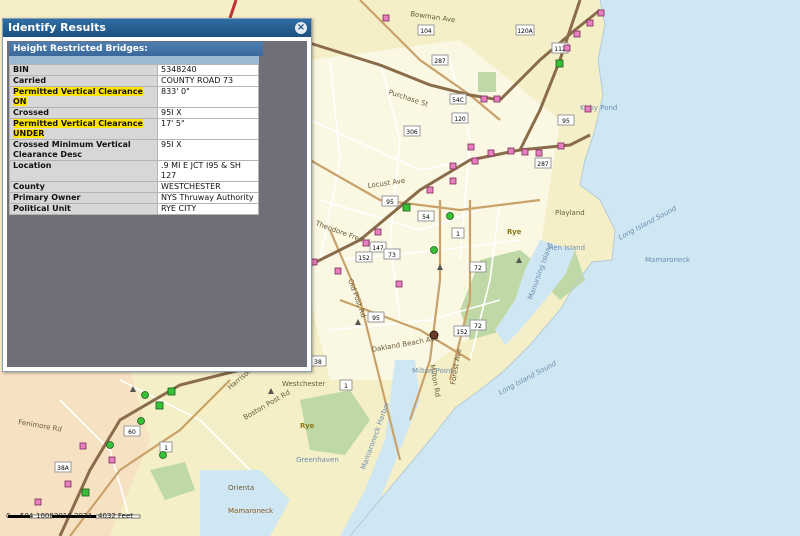  What do you see at coordinates (42, 209) in the screenshot?
I see `attribute-key-text: Political Unit` at bounding box center [42, 209].